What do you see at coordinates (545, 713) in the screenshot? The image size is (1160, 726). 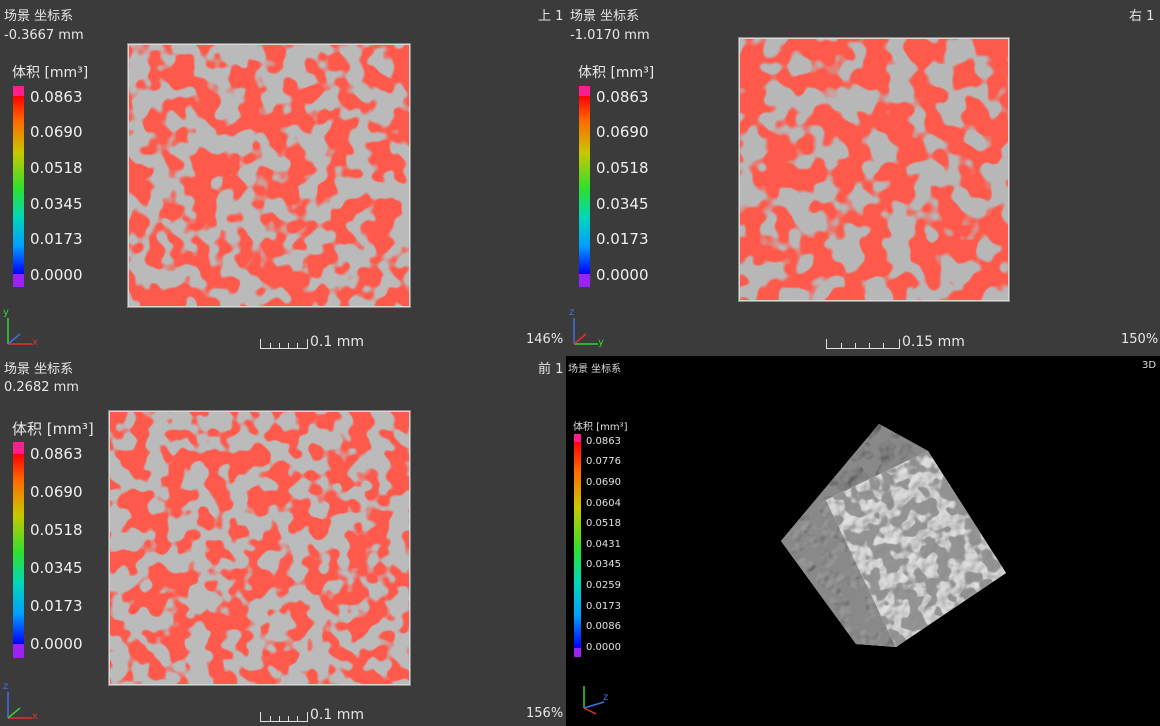 I see `zoom-level: 156%` at bounding box center [545, 713].